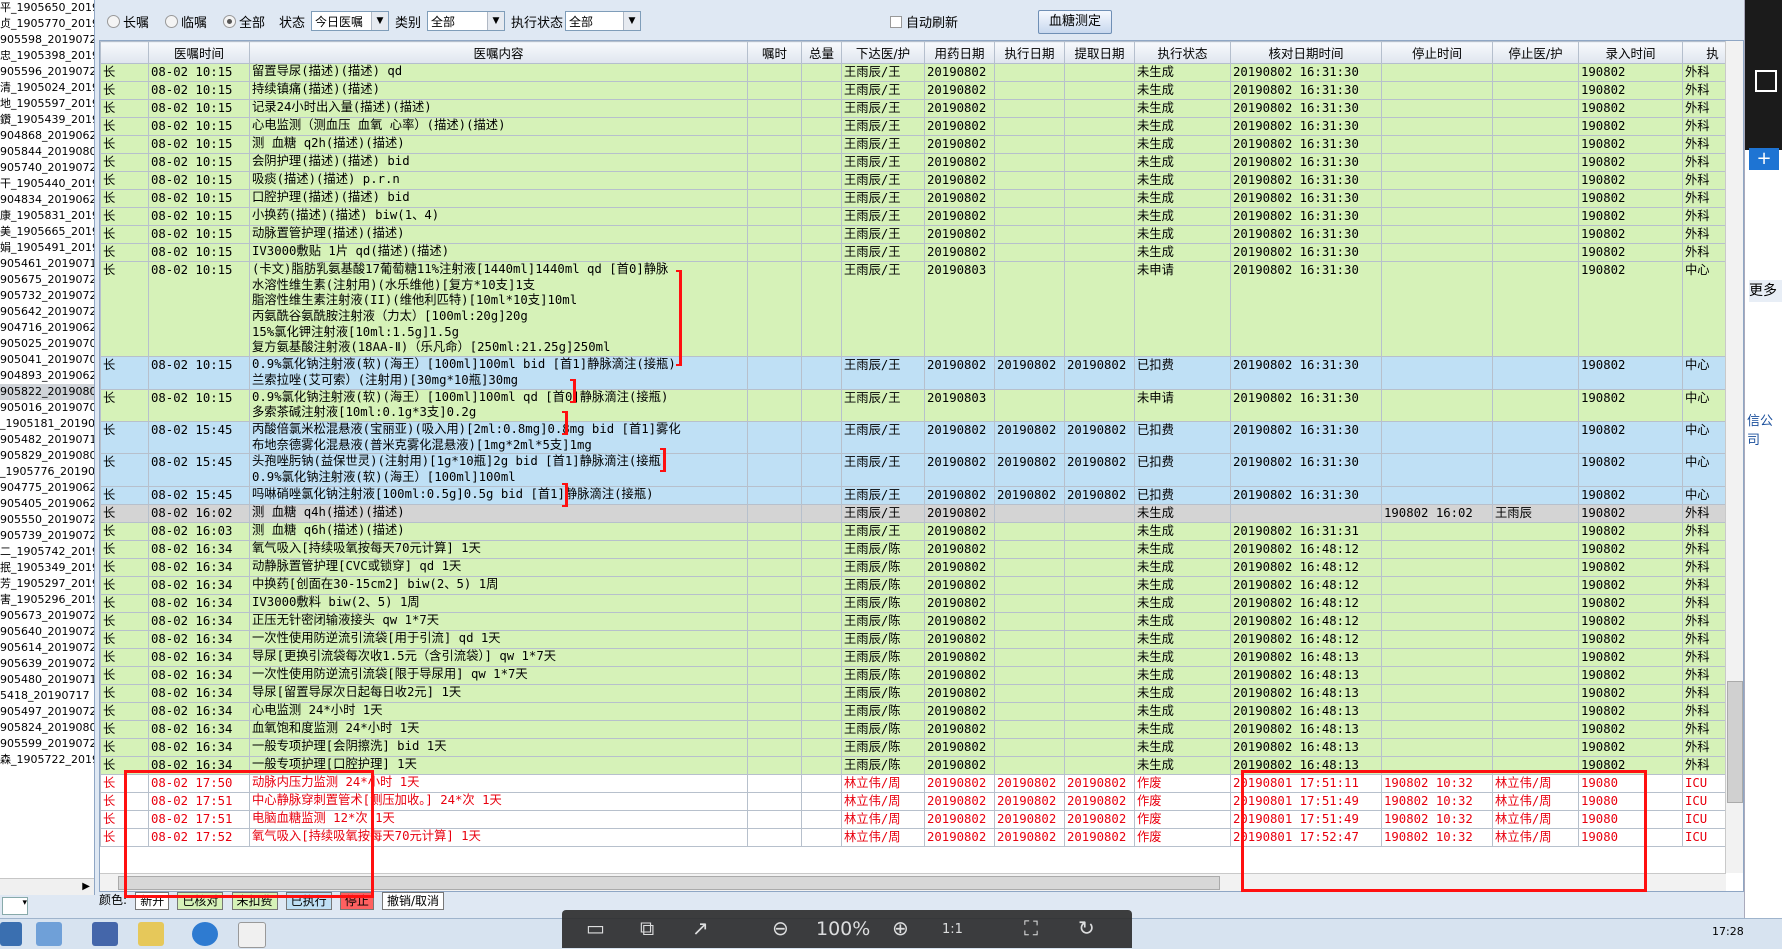 The width and height of the screenshot is (1782, 949). What do you see at coordinates (924, 21) in the screenshot?
I see `auto-refresh-checkbox: 自动刷新` at bounding box center [924, 21].